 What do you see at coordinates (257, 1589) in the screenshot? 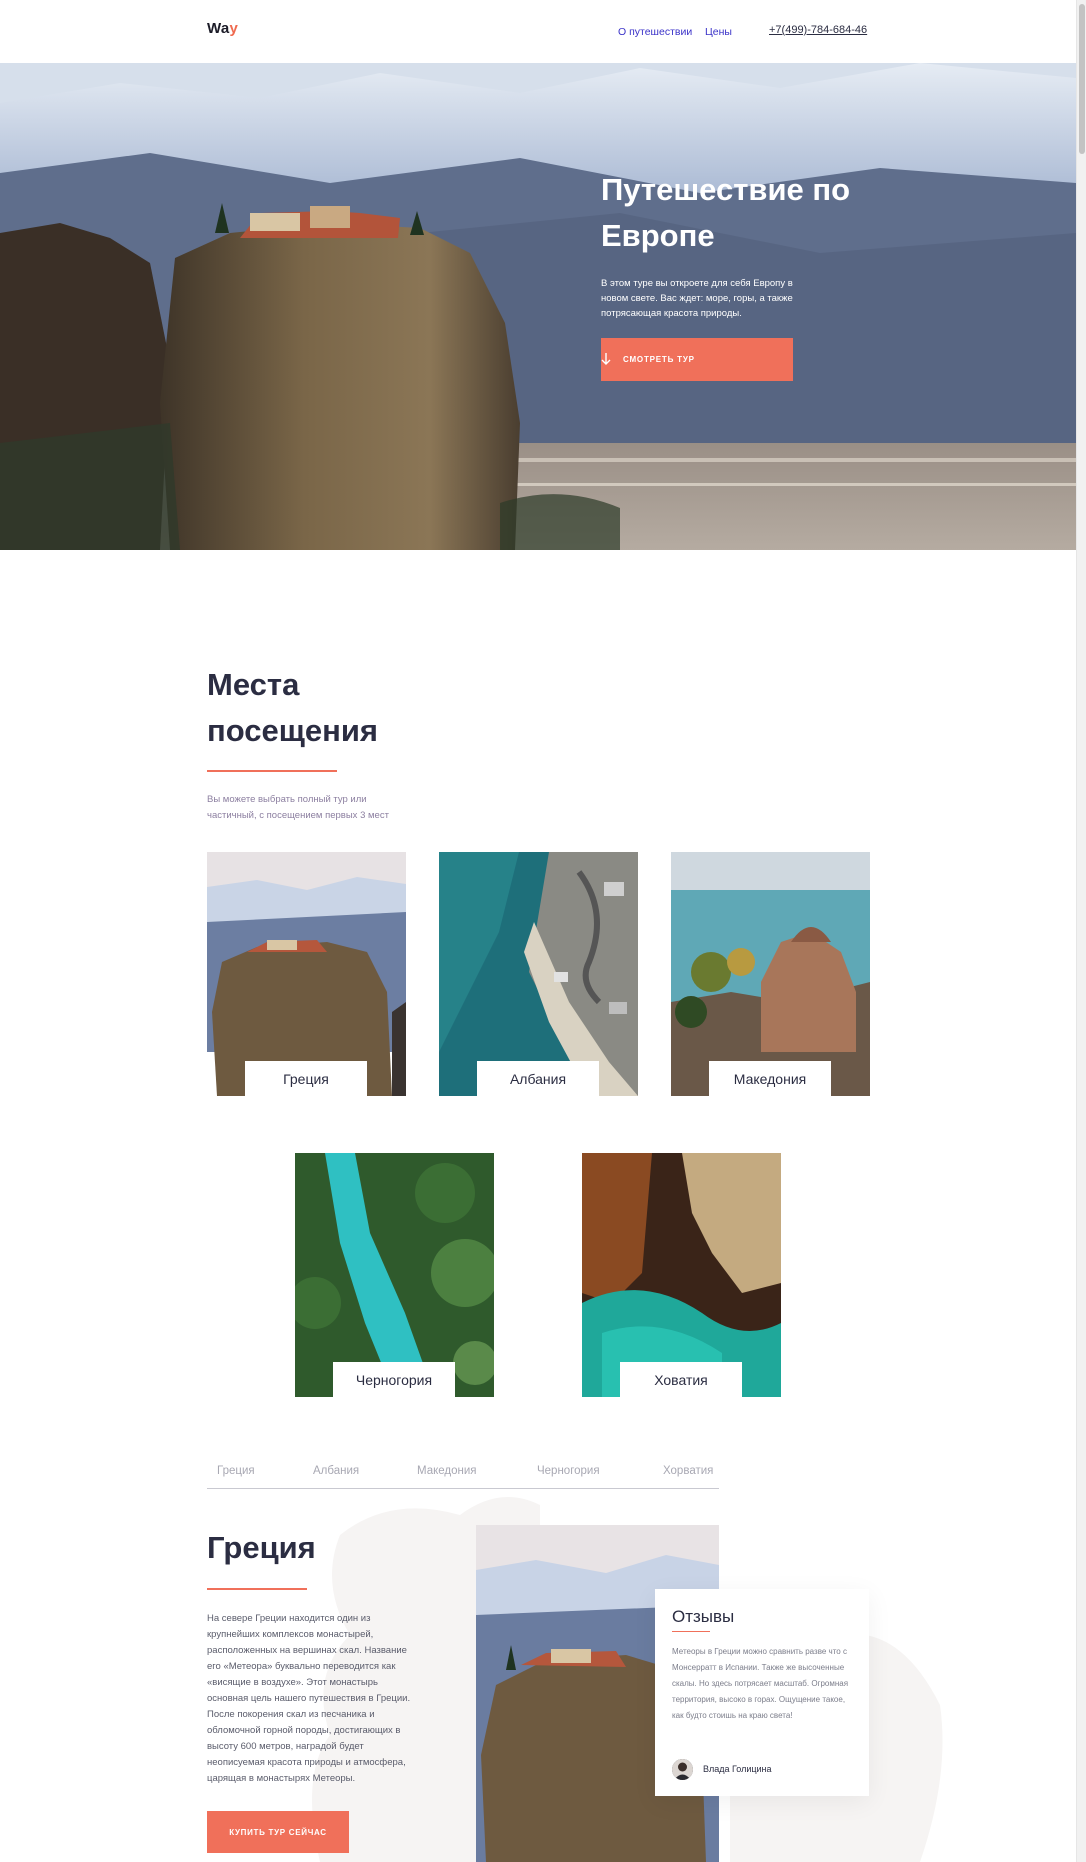
I see `detail-underline` at bounding box center [257, 1589].